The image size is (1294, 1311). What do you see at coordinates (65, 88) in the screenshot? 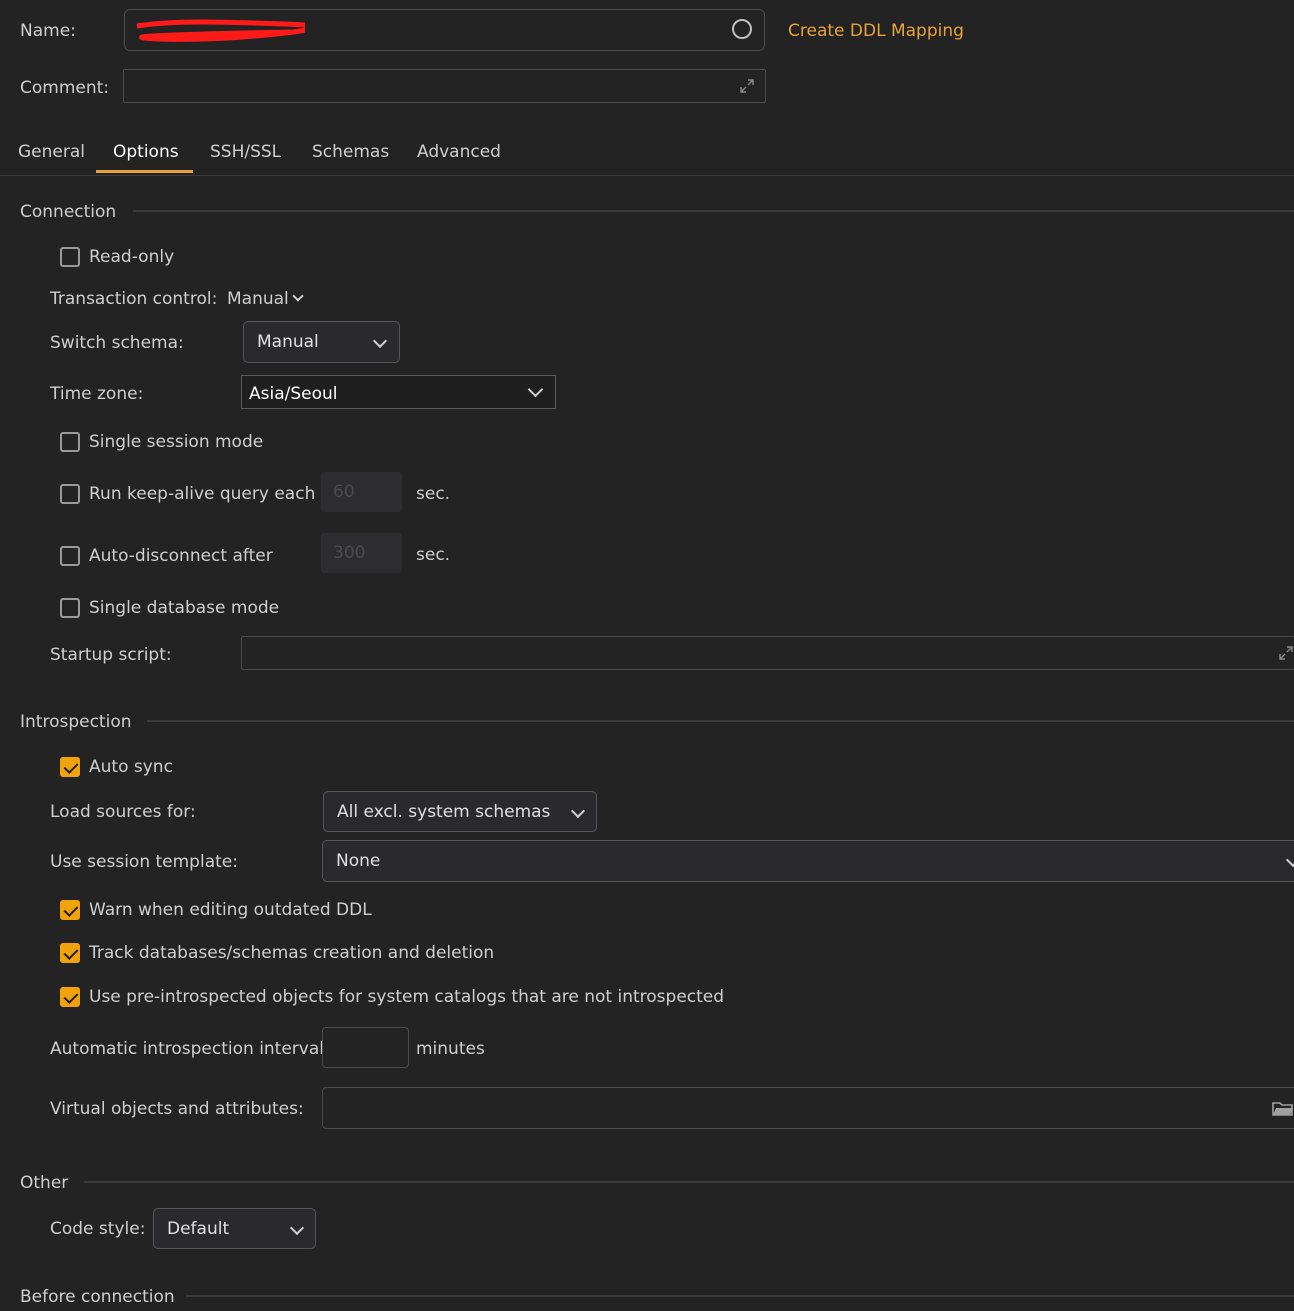
I see `comment-label: Comment:` at bounding box center [65, 88].